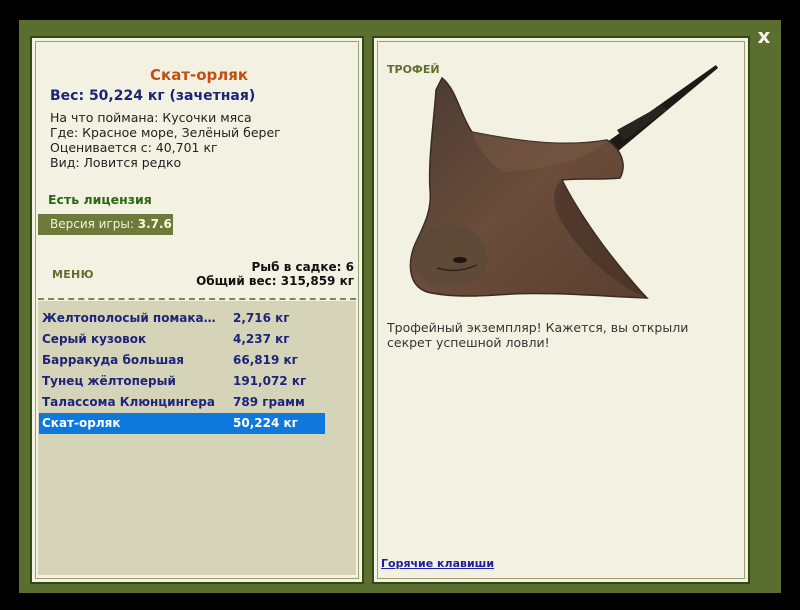  What do you see at coordinates (261, 318) in the screenshot?
I see `catch-weight: 2,716 кг` at bounding box center [261, 318].